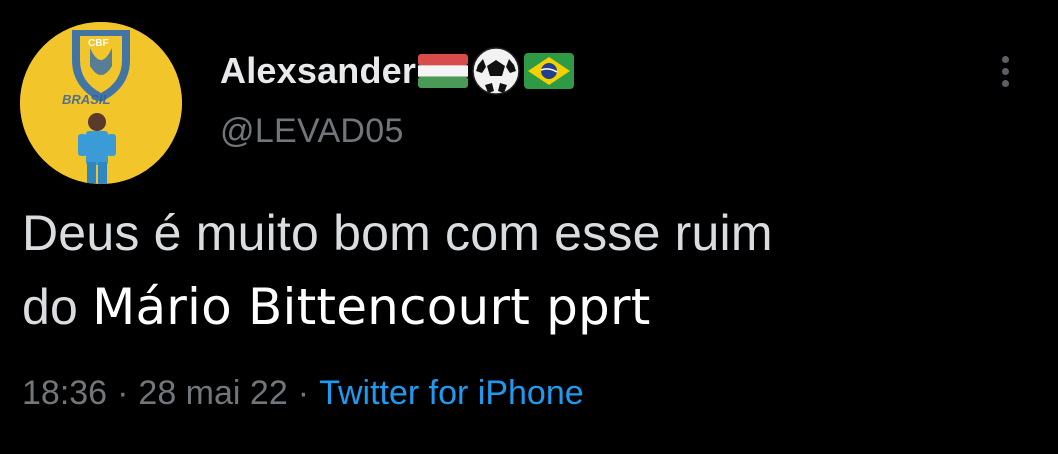 The image size is (1058, 454). I want to click on tweet-text-line2-start: do, so click(50, 307).